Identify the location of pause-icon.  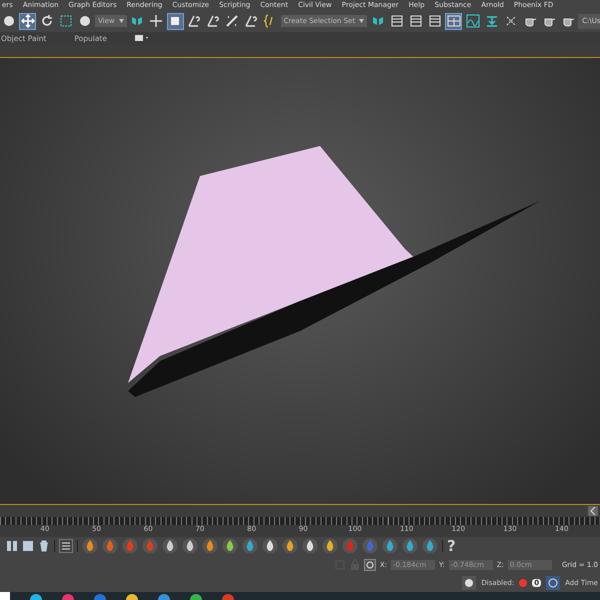
(12, 546).